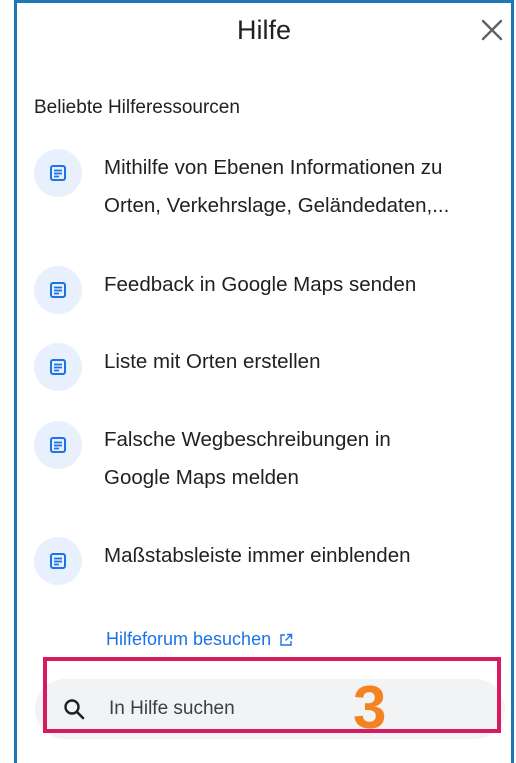 Image resolution: width=516 pixels, height=763 pixels. I want to click on help-item-label: Maßstabsleiste immer einblenden, so click(257, 555).